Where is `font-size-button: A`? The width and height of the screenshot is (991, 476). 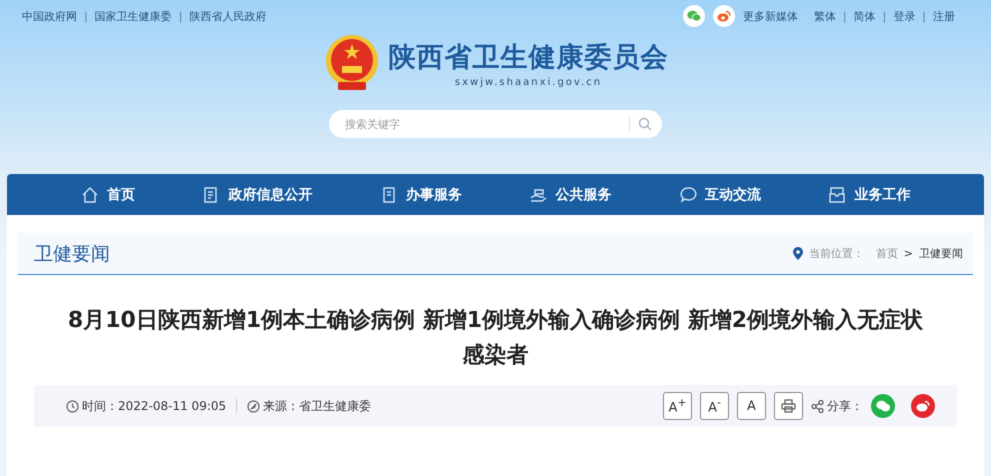
font-size-button: A is located at coordinates (751, 406).